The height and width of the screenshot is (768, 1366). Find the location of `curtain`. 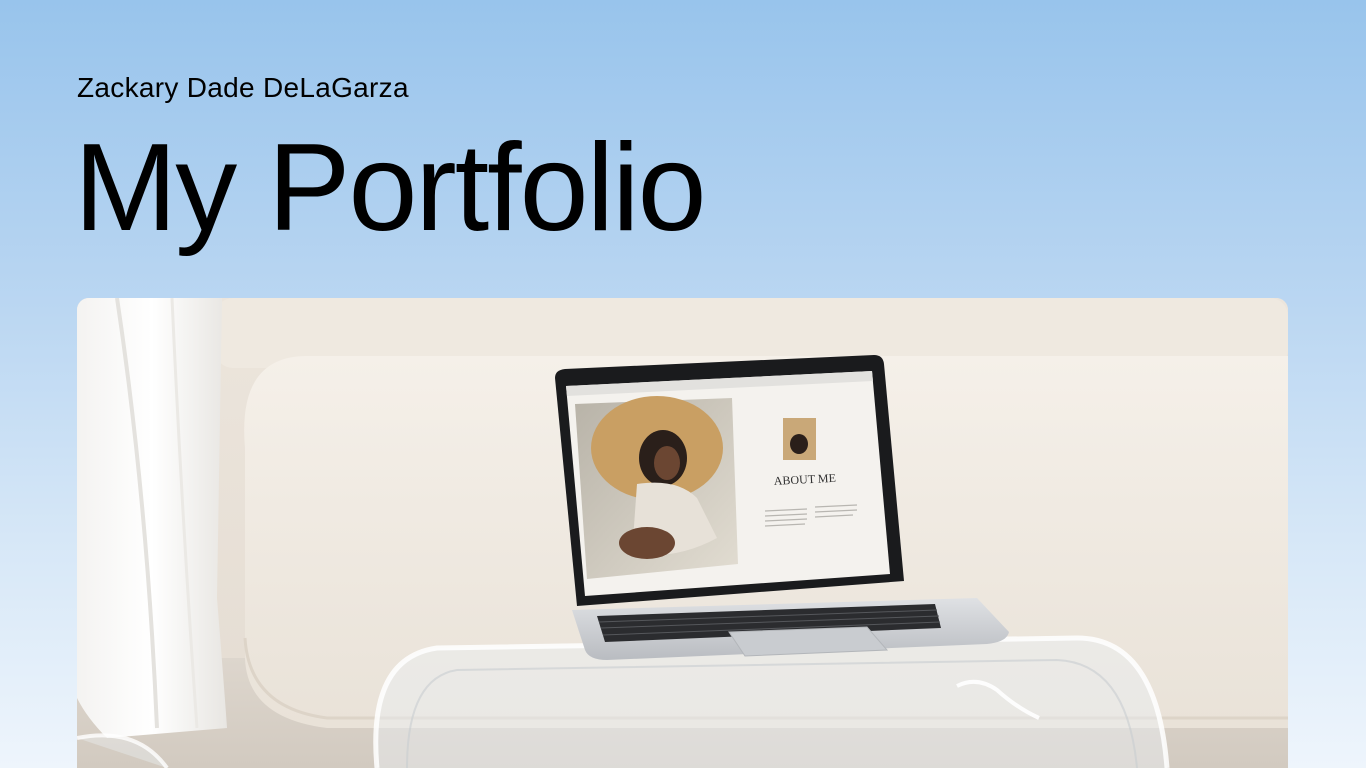

curtain is located at coordinates (152, 518).